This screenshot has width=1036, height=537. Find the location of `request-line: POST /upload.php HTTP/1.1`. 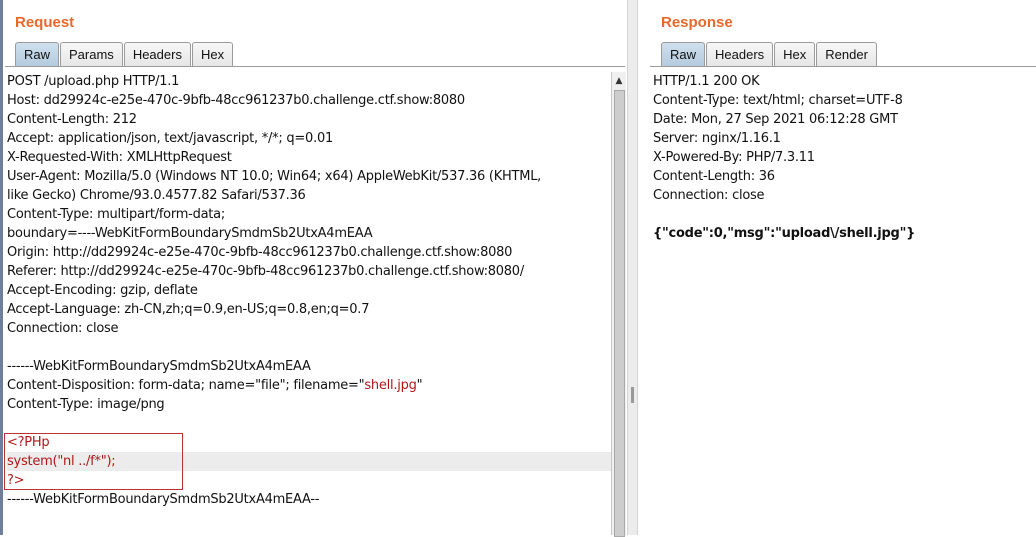

request-line: POST /upload.php HTTP/1.1 is located at coordinates (93, 81).